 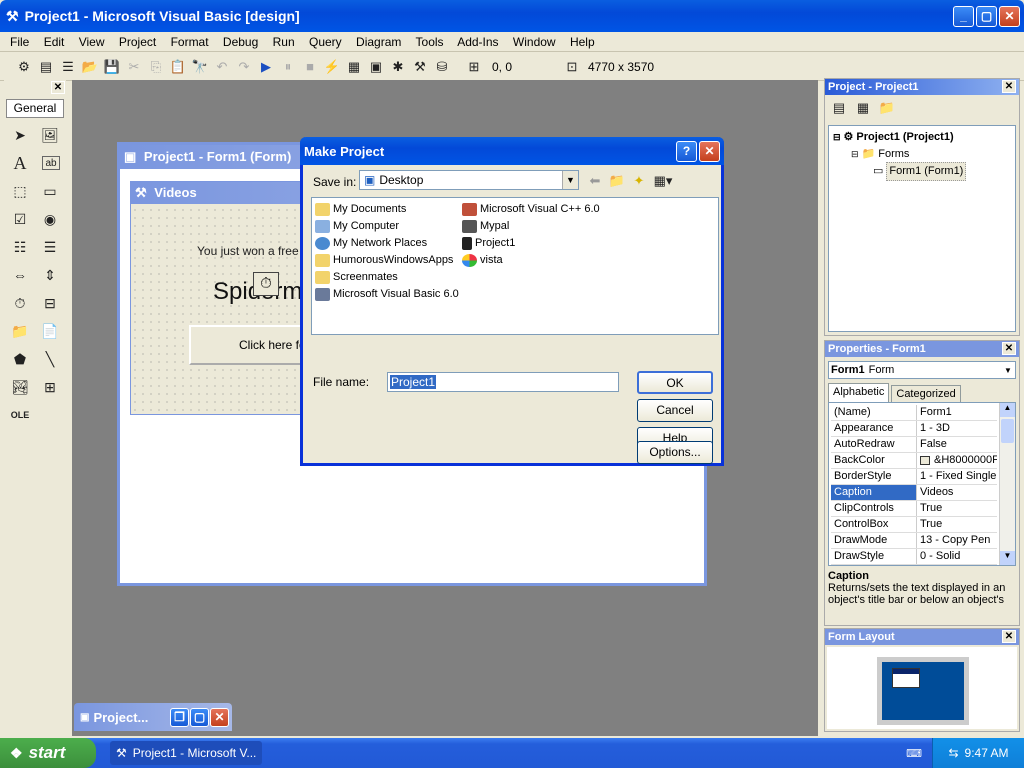 What do you see at coordinates (387, 260) in the screenshot?
I see `list-item: HumorousWindowsApps` at bounding box center [387, 260].